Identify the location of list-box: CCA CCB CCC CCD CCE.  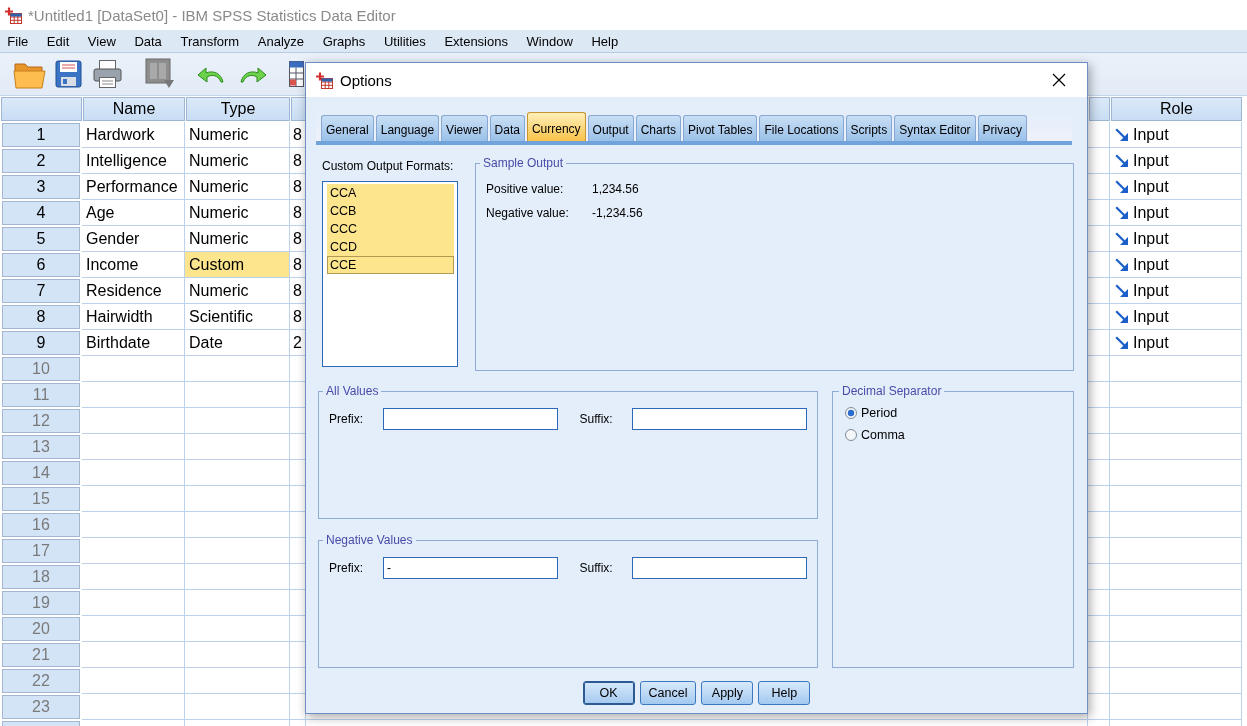
(390, 274).